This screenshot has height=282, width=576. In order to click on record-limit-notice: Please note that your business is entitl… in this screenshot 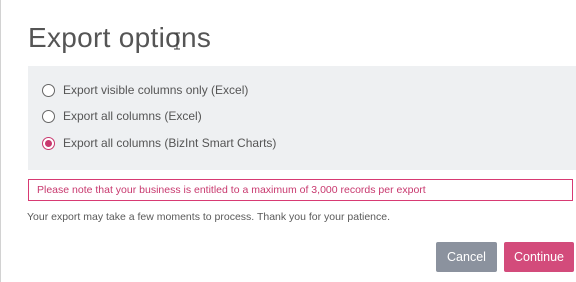, I will do `click(300, 190)`.